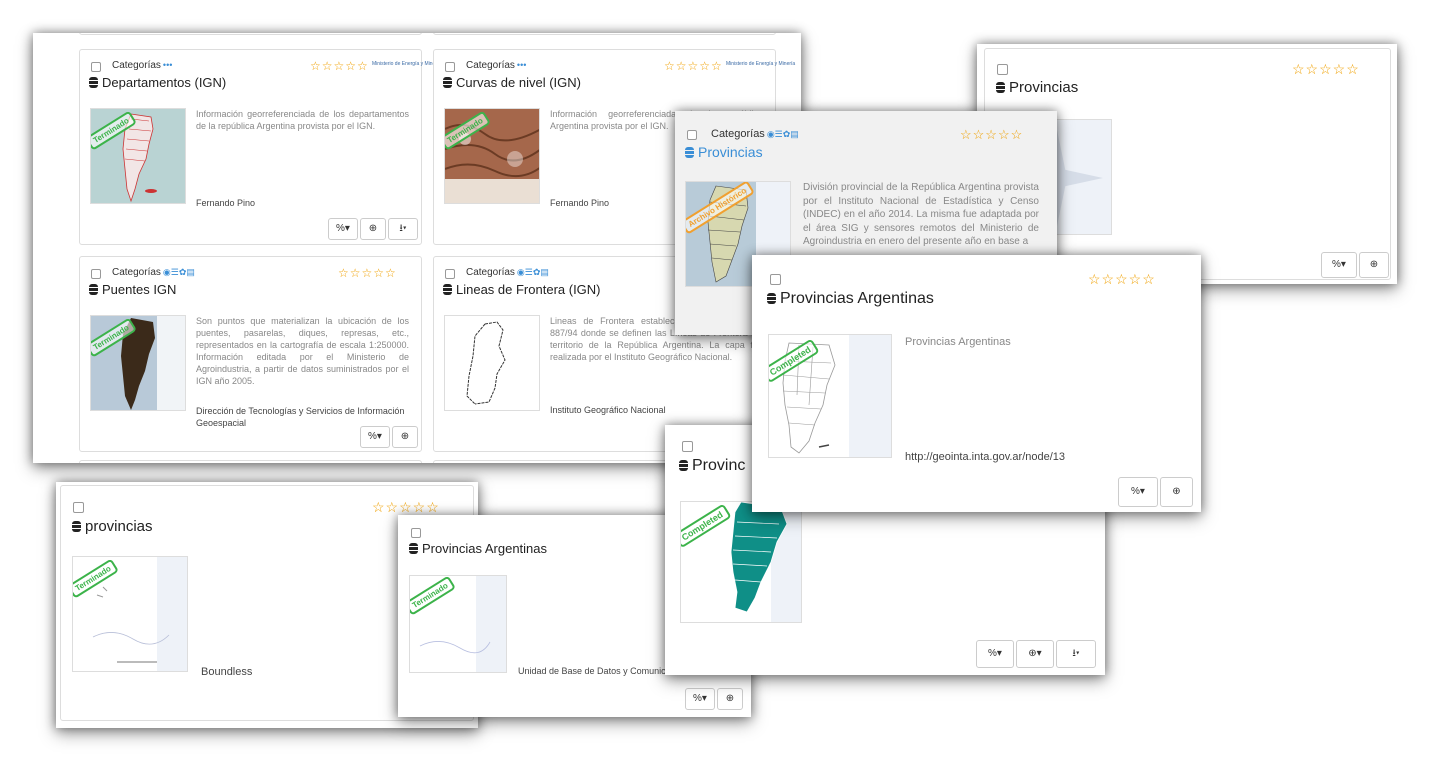  What do you see at coordinates (608, 410) in the screenshot?
I see `dataset-author: Instituto Geográfico Nacional` at bounding box center [608, 410].